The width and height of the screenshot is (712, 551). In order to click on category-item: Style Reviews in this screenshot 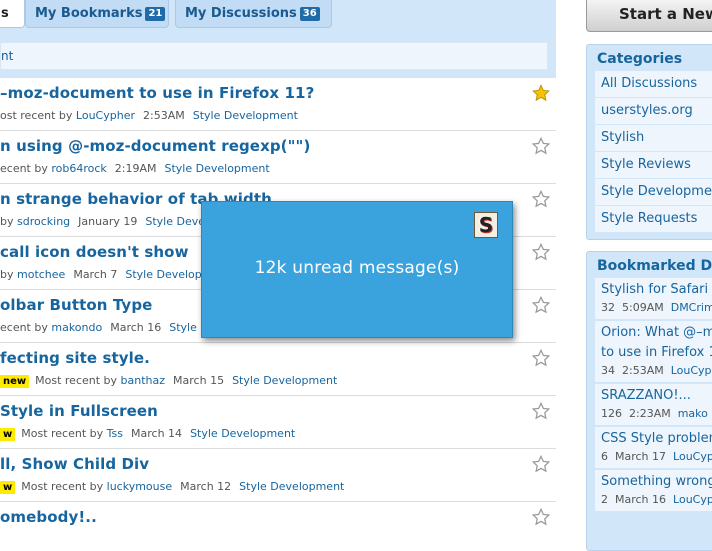, I will do `click(653, 165)`.